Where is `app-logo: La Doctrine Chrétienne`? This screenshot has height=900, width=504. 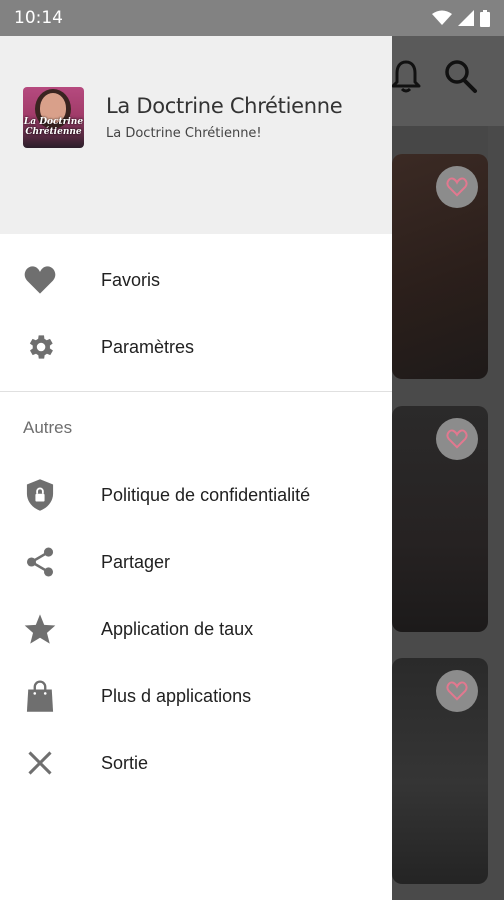 app-logo: La Doctrine Chrétienne is located at coordinates (53, 117).